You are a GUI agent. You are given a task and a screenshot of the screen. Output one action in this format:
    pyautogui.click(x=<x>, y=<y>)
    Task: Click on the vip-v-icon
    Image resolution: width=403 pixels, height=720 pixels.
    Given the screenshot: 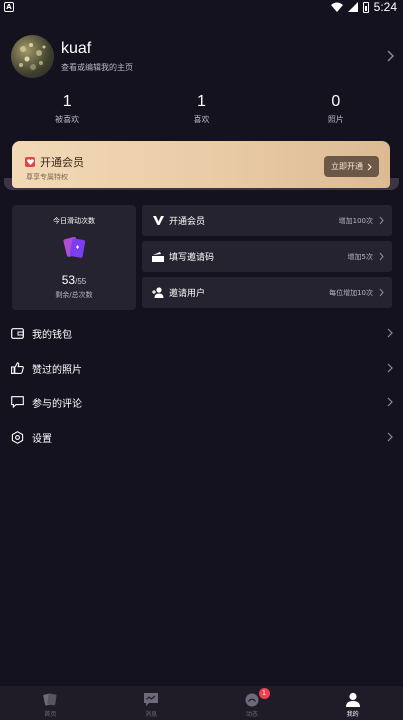 What is the action you would take?
    pyautogui.click(x=158, y=221)
    